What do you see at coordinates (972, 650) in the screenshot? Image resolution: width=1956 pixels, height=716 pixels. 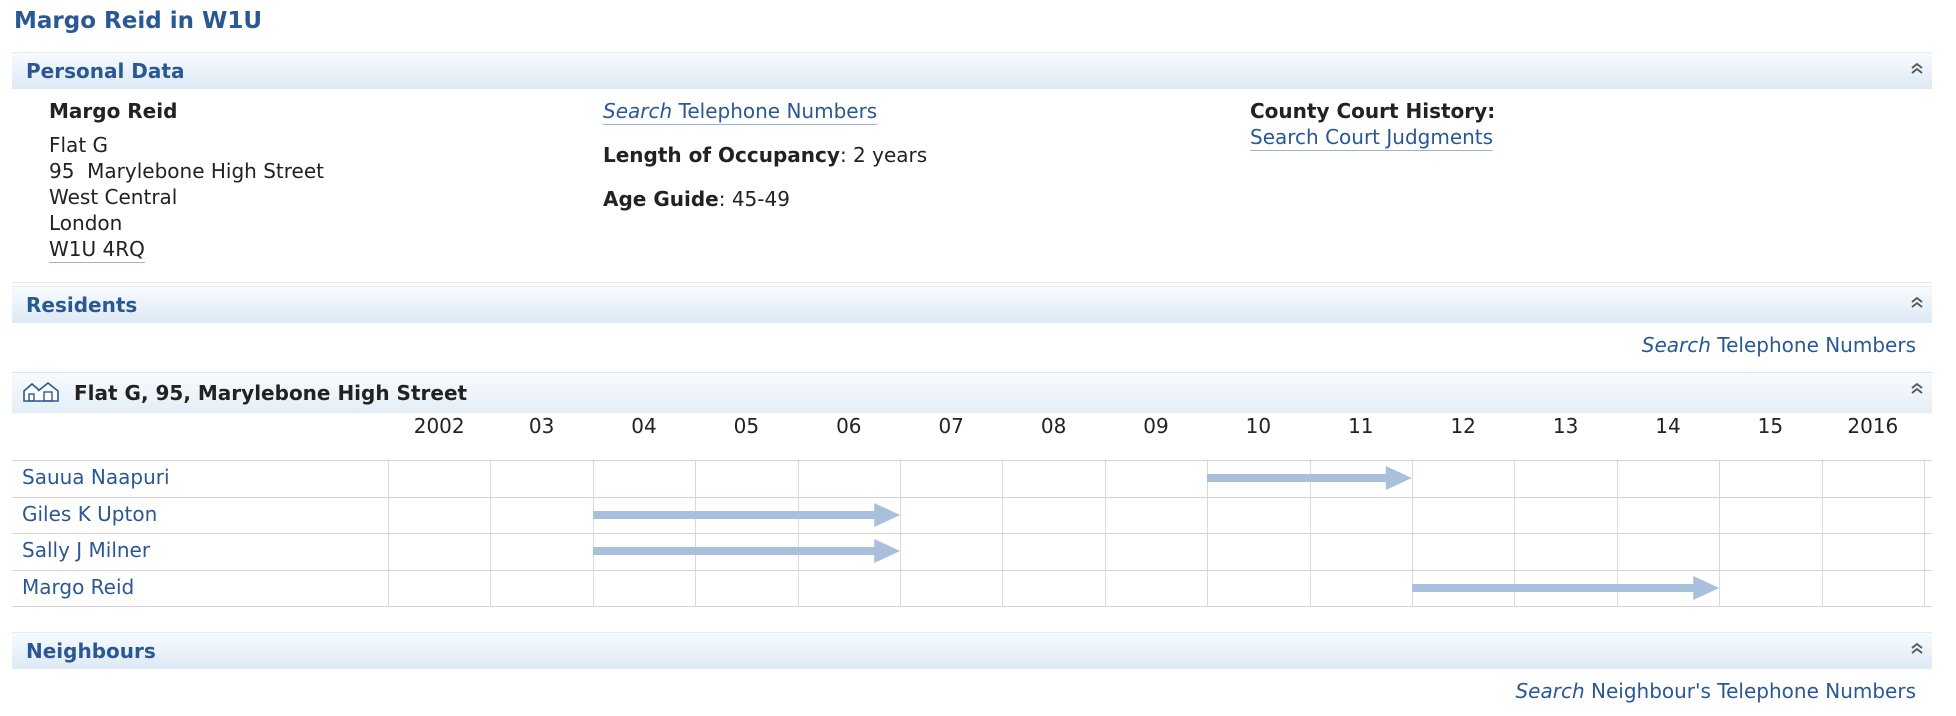 I see `neighbours-header: Neighbours` at bounding box center [972, 650].